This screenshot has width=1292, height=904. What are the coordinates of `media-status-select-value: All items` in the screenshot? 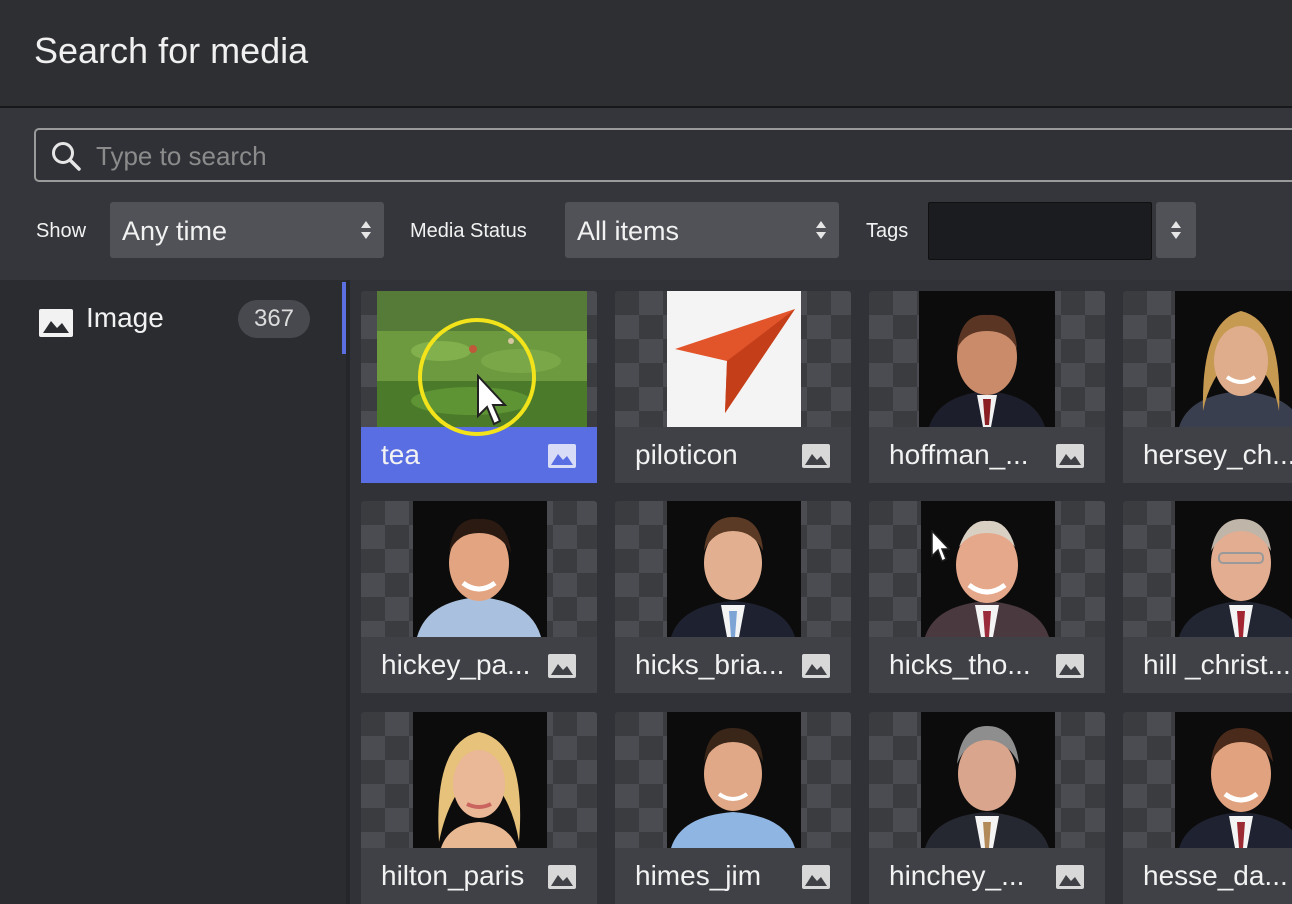 It's located at (628, 231).